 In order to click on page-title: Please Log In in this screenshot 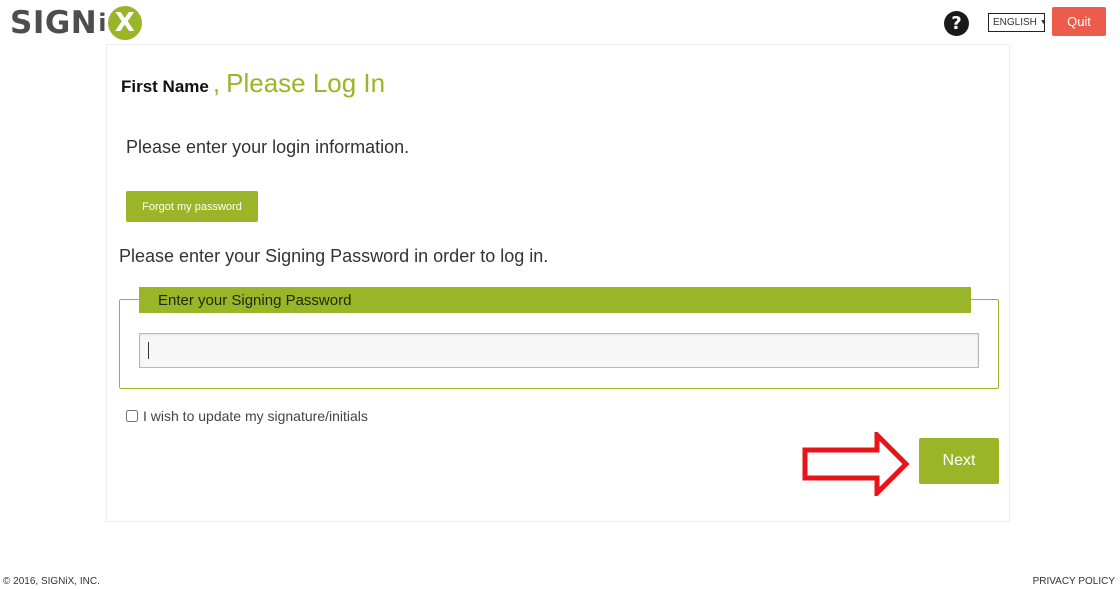, I will do `click(306, 83)`.